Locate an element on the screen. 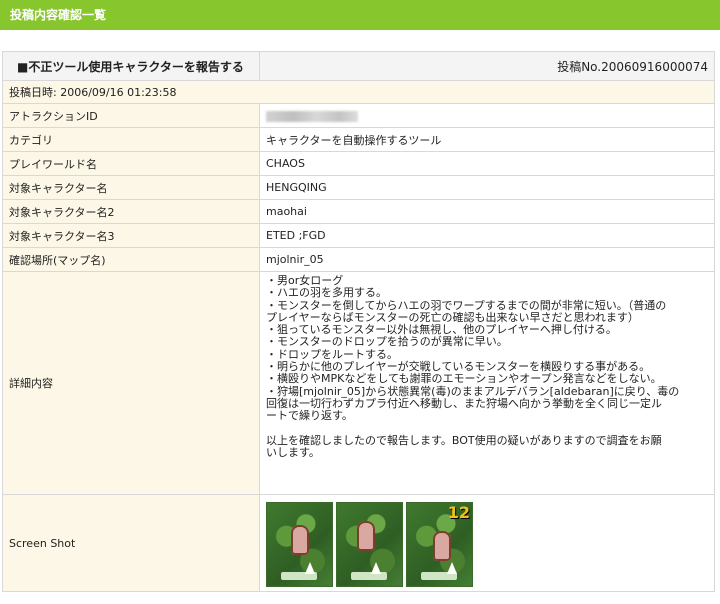 This screenshot has height=604, width=720. field-row-character-3: 対象キャラクター名3 ETED ;FGD is located at coordinates (358, 235).